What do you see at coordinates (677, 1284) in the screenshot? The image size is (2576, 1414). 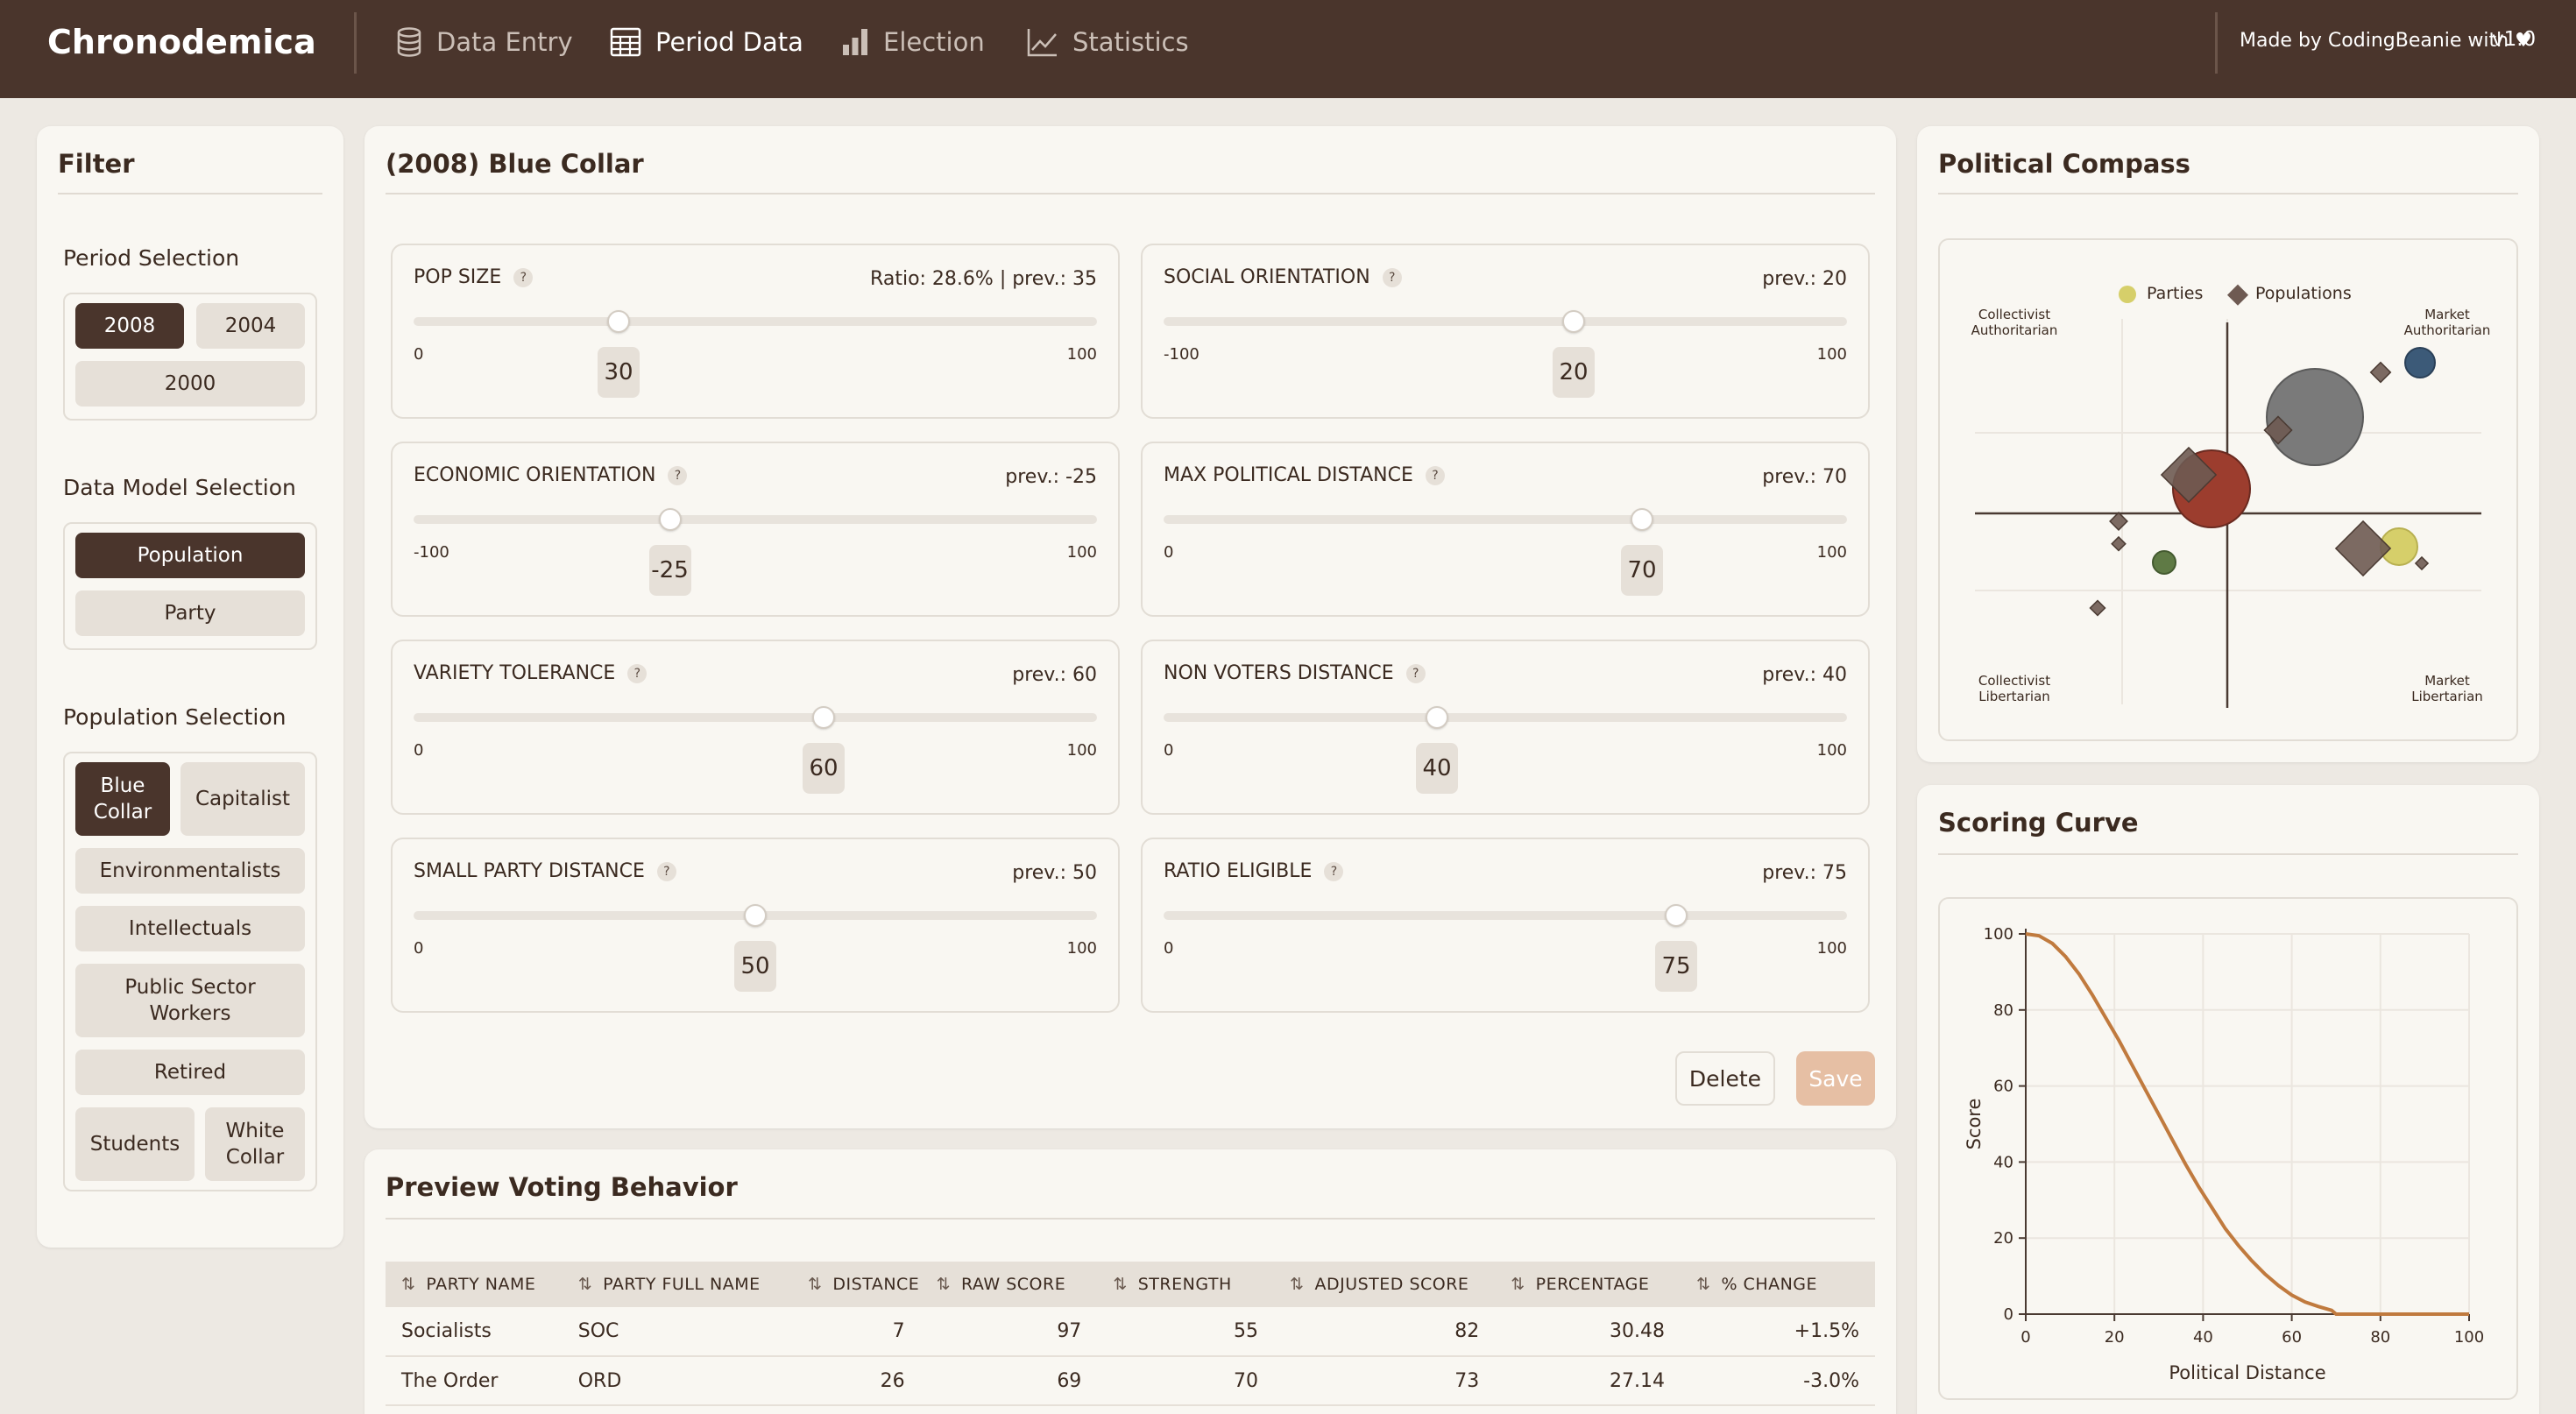 I see `column-header: ⇅ PARTY FULL NAME` at bounding box center [677, 1284].